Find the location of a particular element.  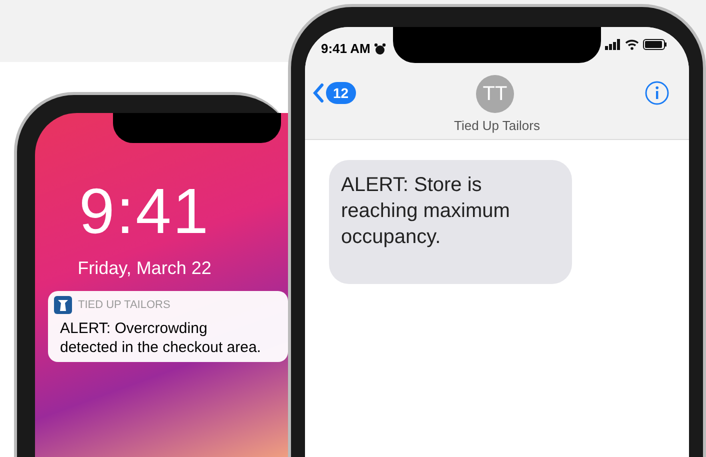

wifi-icon is located at coordinates (632, 44).